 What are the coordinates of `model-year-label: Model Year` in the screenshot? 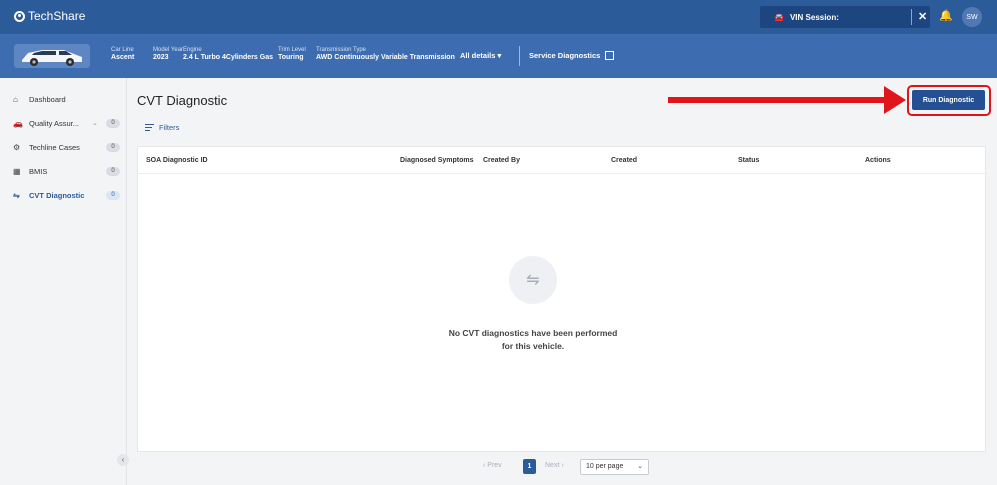 It's located at (168, 50).